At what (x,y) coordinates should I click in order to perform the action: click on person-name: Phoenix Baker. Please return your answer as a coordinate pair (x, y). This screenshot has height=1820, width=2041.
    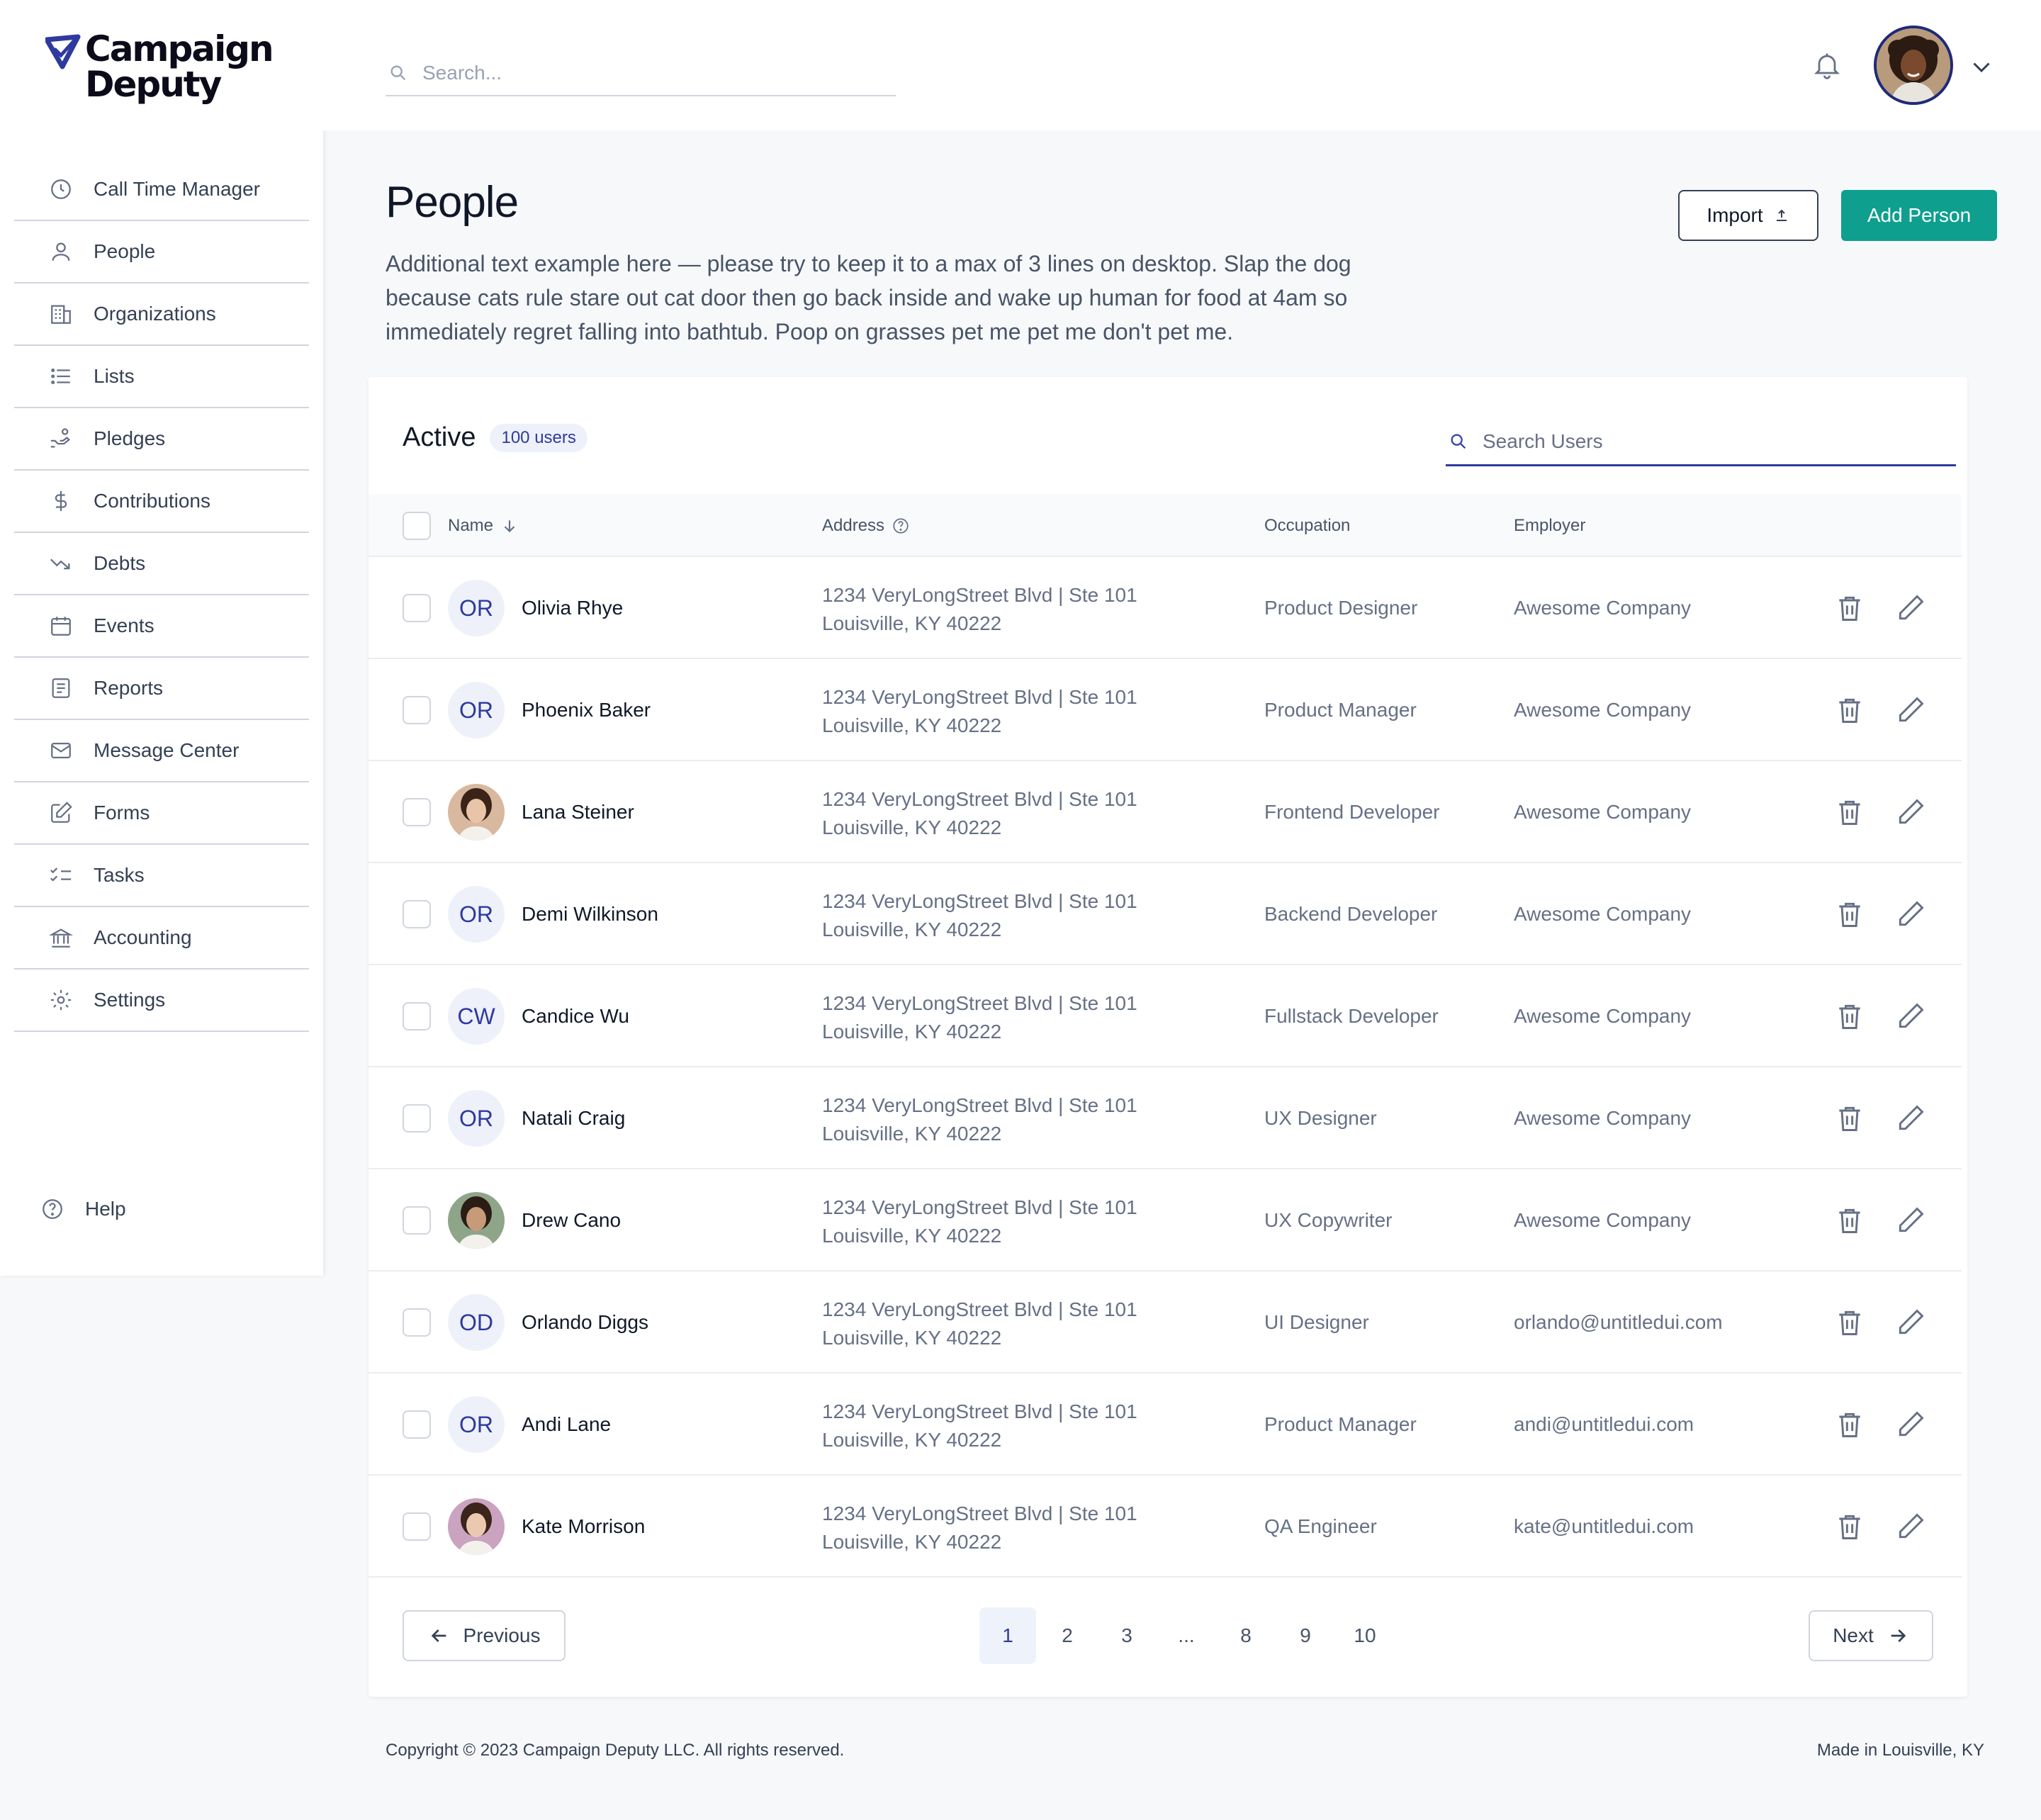
    Looking at the image, I should click on (586, 710).